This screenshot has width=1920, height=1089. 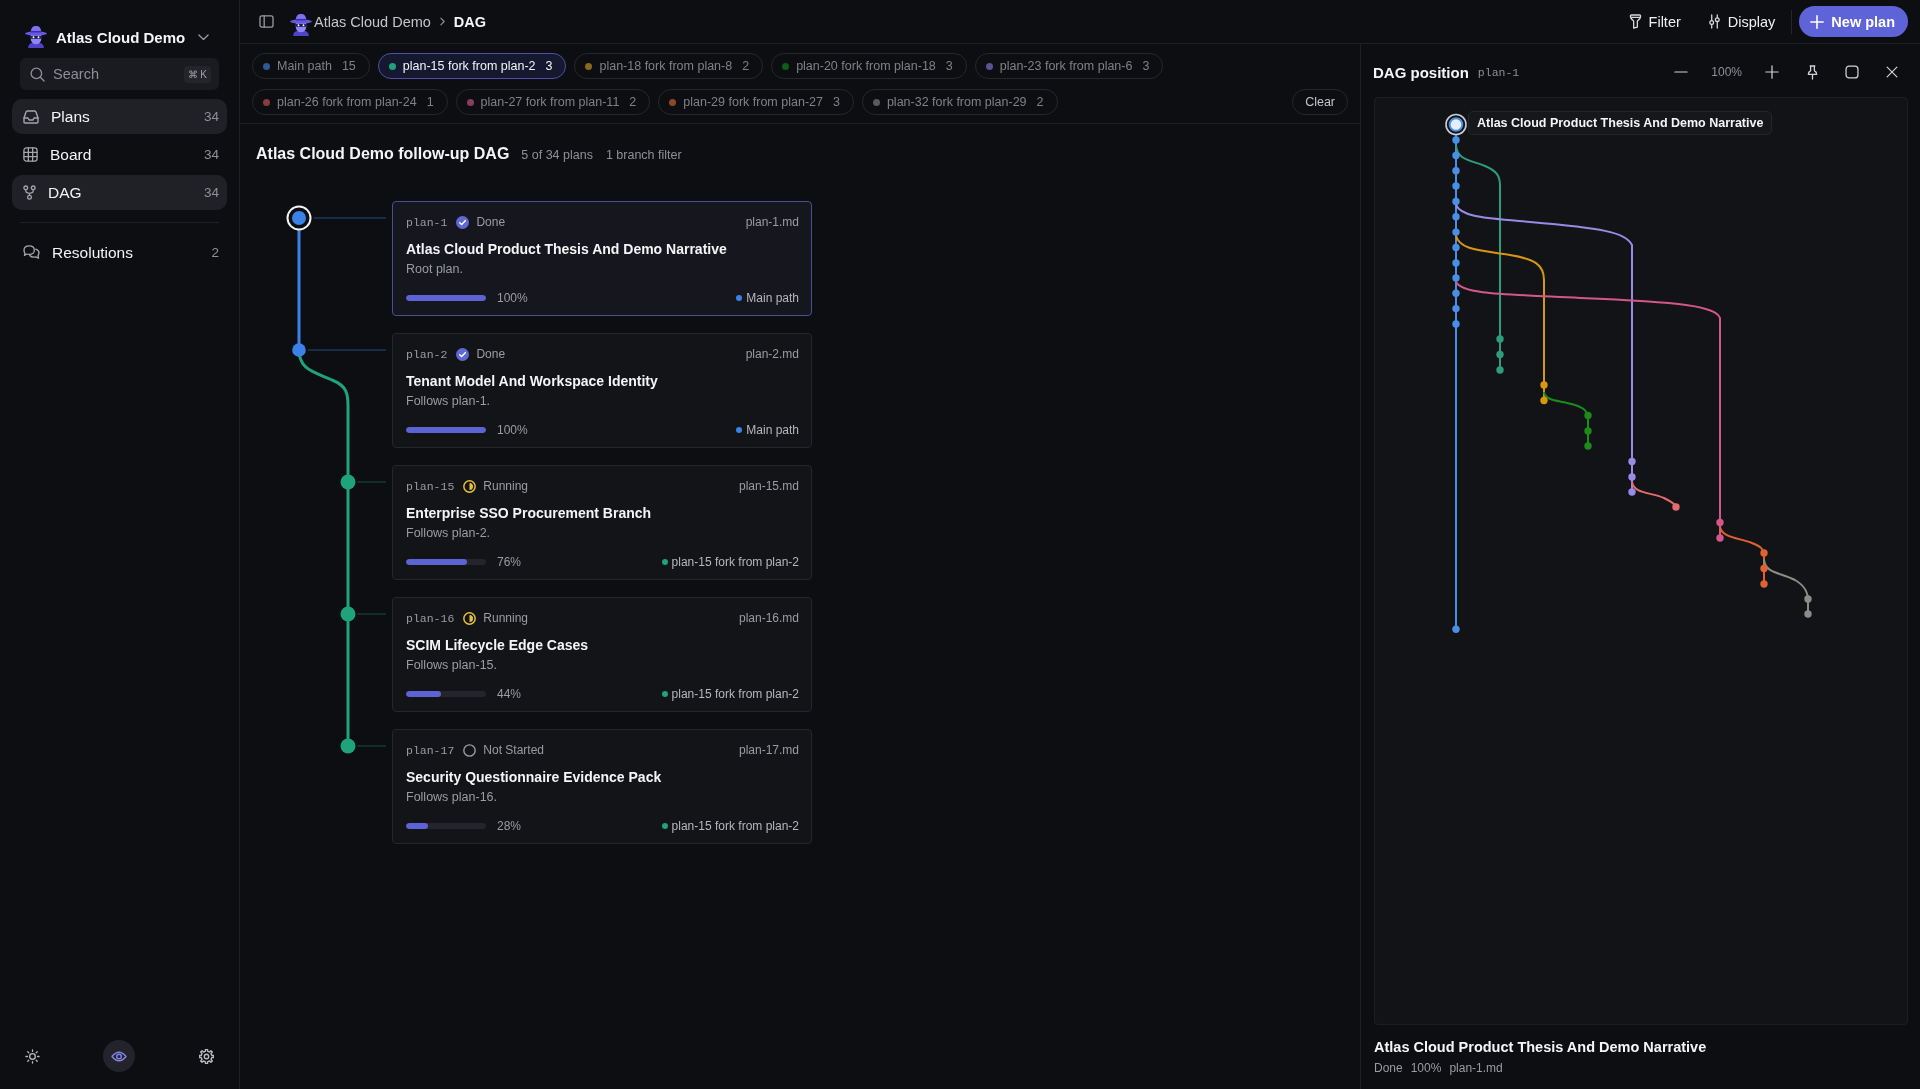 What do you see at coordinates (430, 750) in the screenshot?
I see `plan-id: plan-17` at bounding box center [430, 750].